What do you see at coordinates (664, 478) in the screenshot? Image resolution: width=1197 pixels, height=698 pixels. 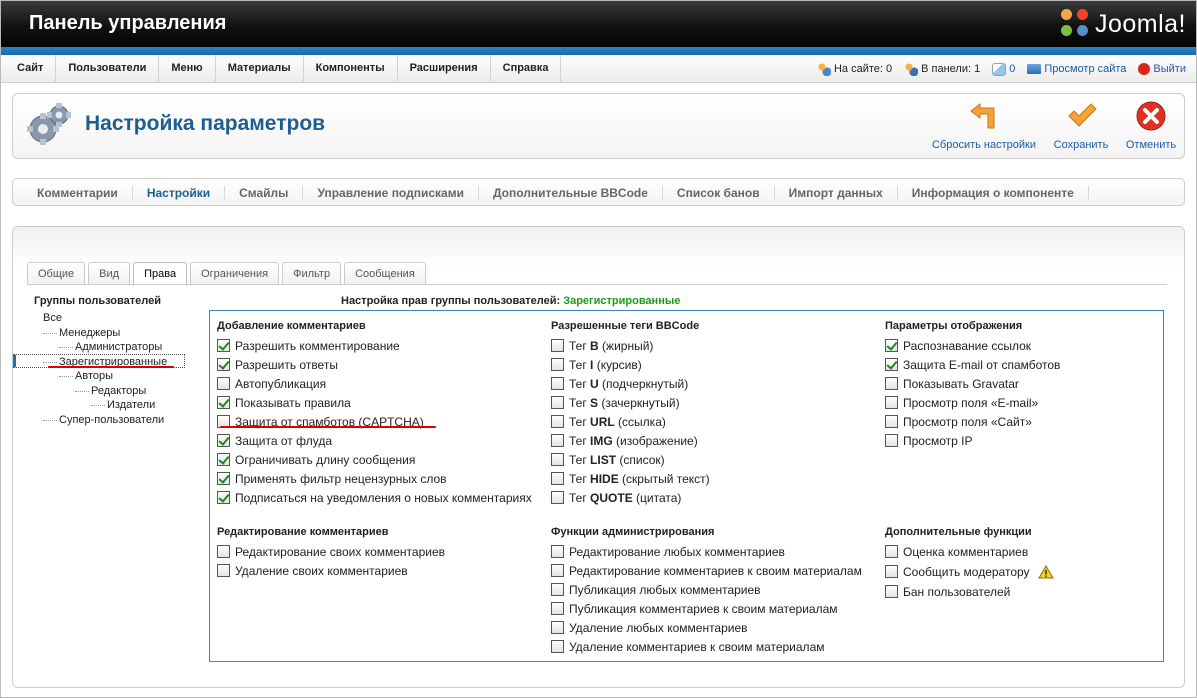 I see `tag-description: (скрытый текст)` at bounding box center [664, 478].